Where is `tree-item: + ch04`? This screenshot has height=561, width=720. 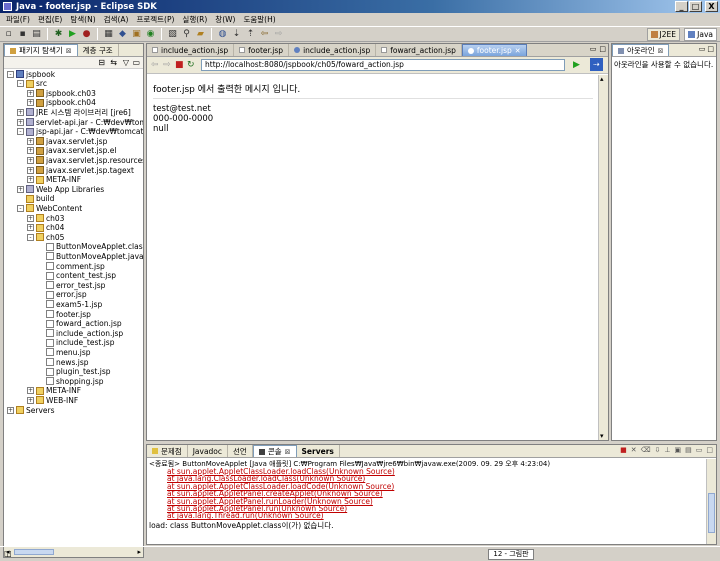 tree-item: + ch04 is located at coordinates (45, 228).